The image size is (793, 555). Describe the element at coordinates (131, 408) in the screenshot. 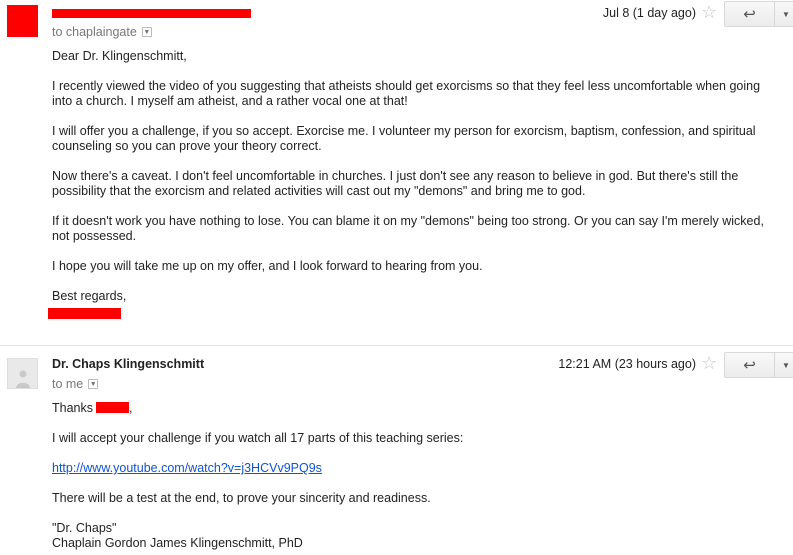

I see `thanks-suffix: ,` at that location.